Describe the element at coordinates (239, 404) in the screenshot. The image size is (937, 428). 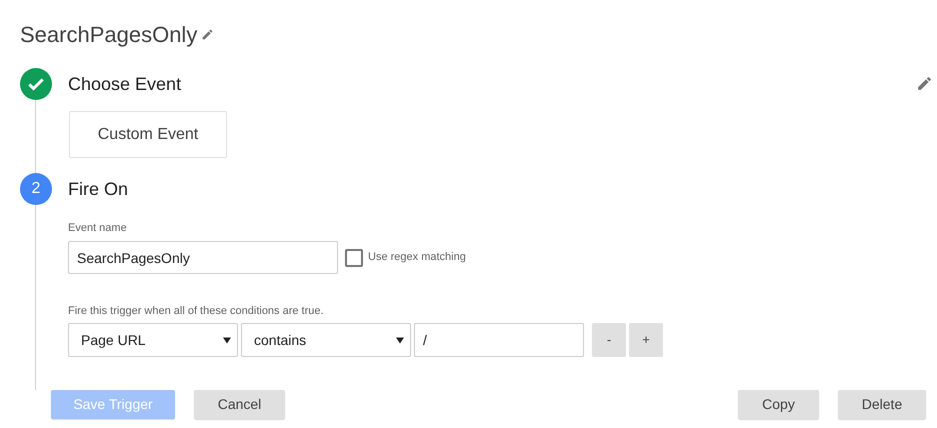
I see `action-button: Cancel` at that location.